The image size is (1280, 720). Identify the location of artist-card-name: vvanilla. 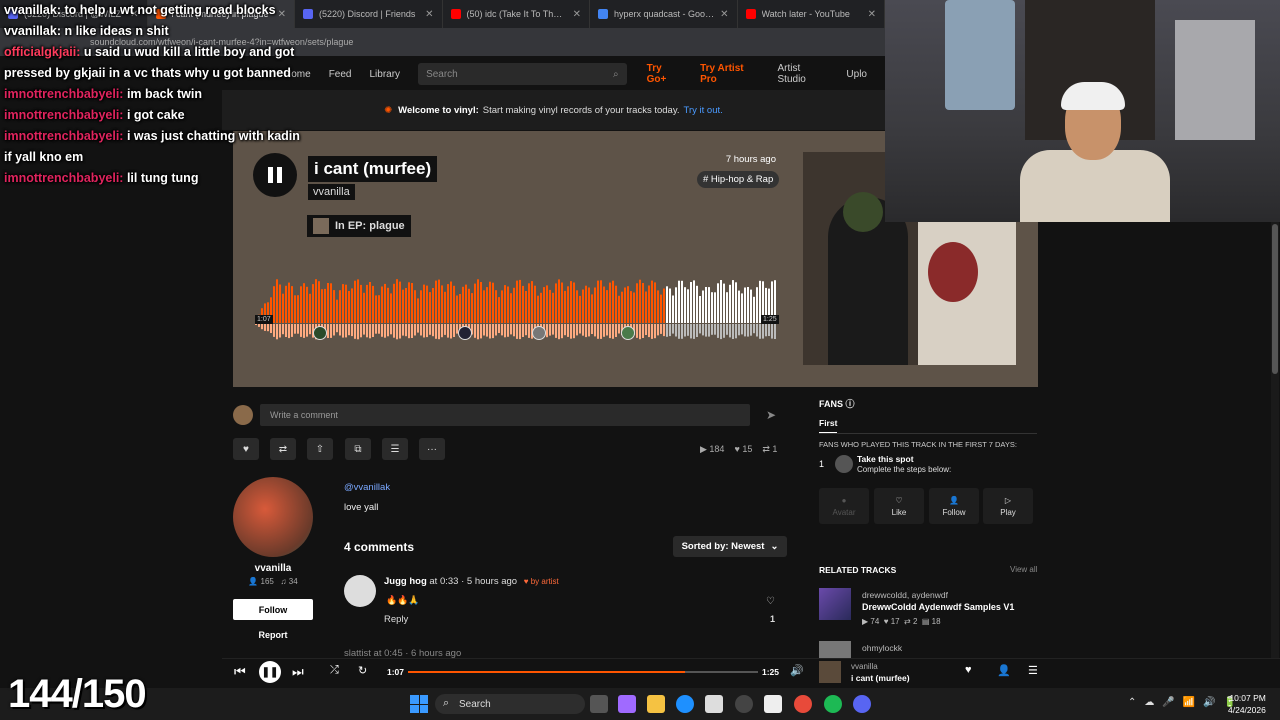
(273, 568).